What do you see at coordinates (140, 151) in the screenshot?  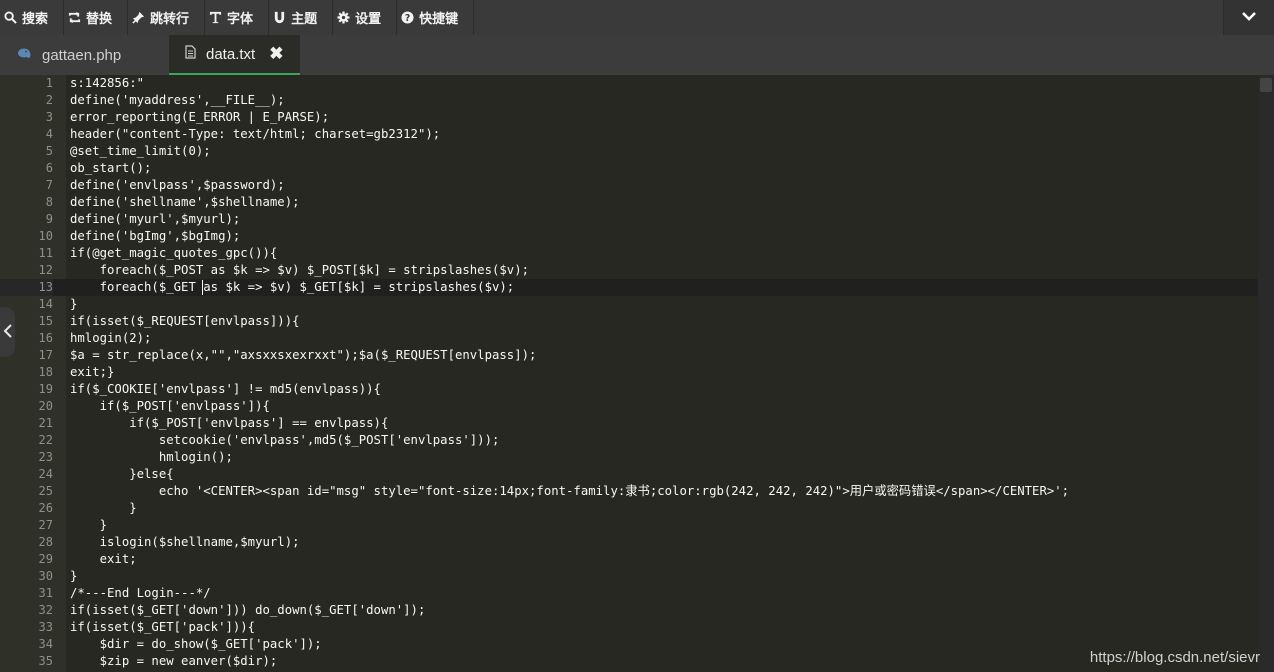 I see `line-text: @set_time_limit(0);` at bounding box center [140, 151].